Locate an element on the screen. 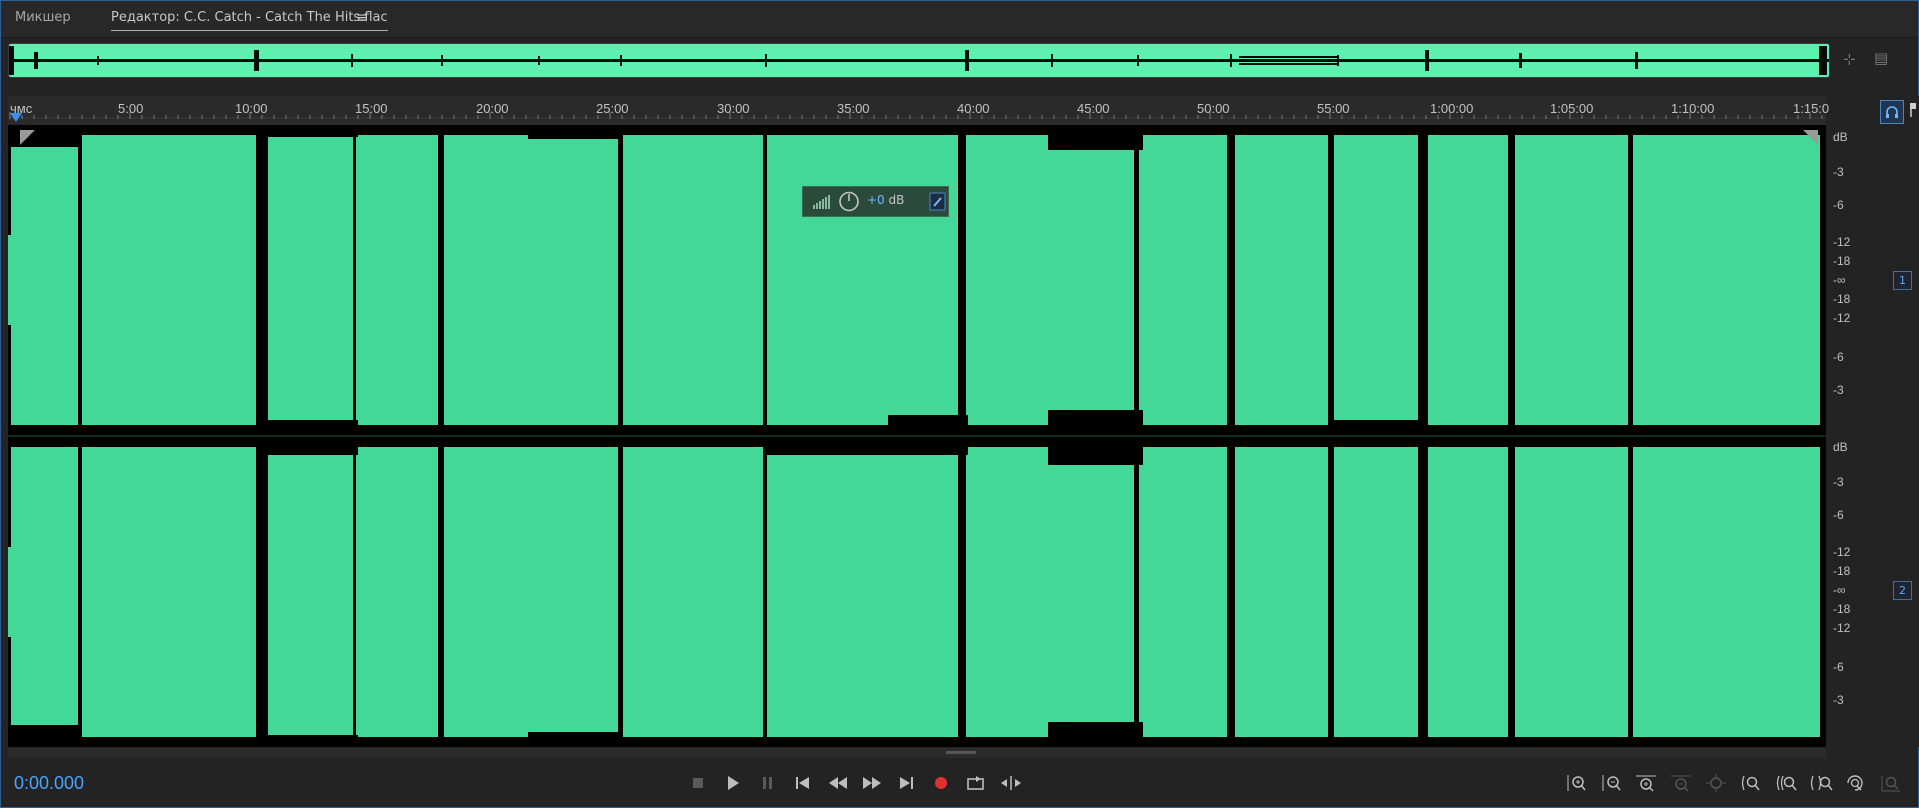  zoom-out-time-icon is located at coordinates (1681, 783).